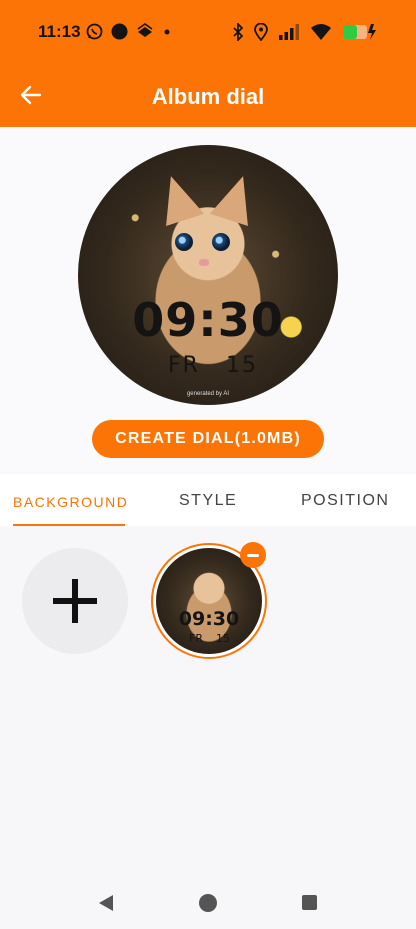  I want to click on plus-icon, so click(75, 601).